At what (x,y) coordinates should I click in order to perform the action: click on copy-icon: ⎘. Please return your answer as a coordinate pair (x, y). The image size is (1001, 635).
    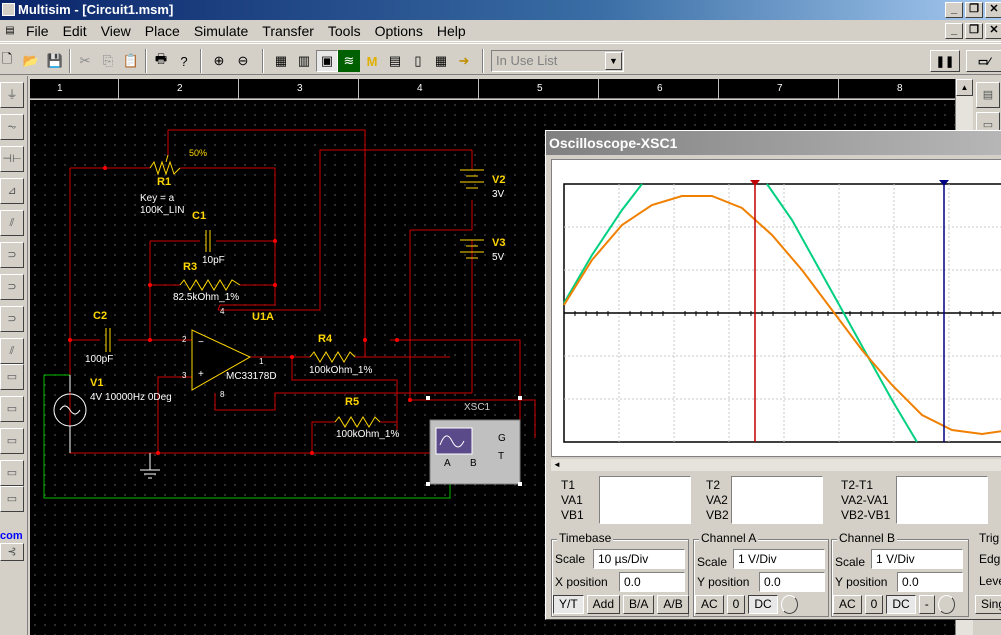
    Looking at the image, I should click on (108, 61).